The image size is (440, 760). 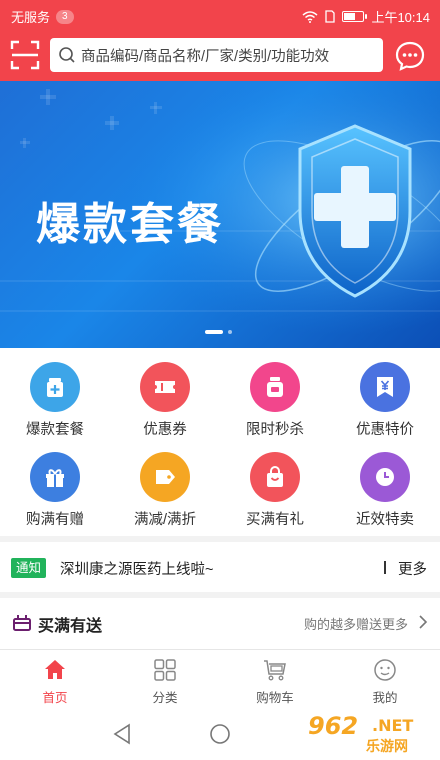 I want to click on tab-label: 分类, so click(x=165, y=698).